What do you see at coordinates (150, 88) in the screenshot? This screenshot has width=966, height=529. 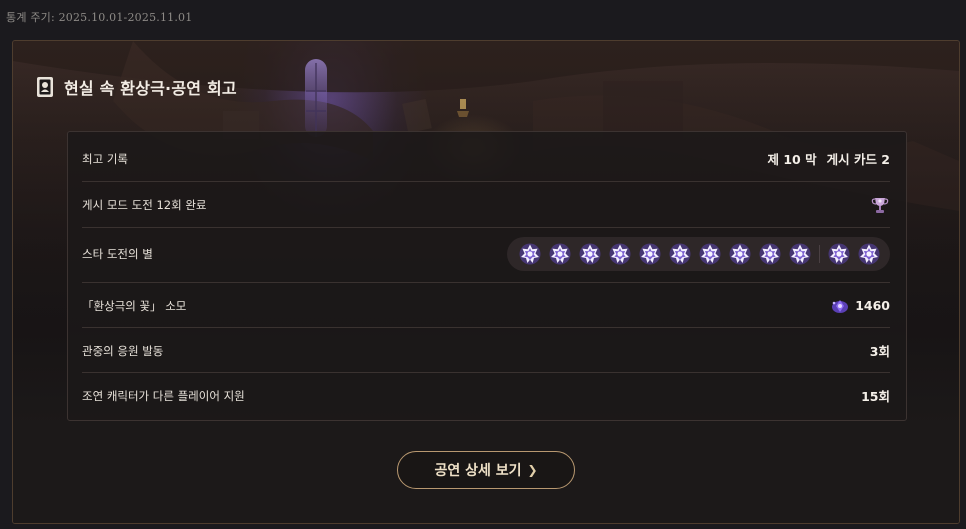 I see `section-title: 현실 속 환상극·공연 회고` at bounding box center [150, 88].